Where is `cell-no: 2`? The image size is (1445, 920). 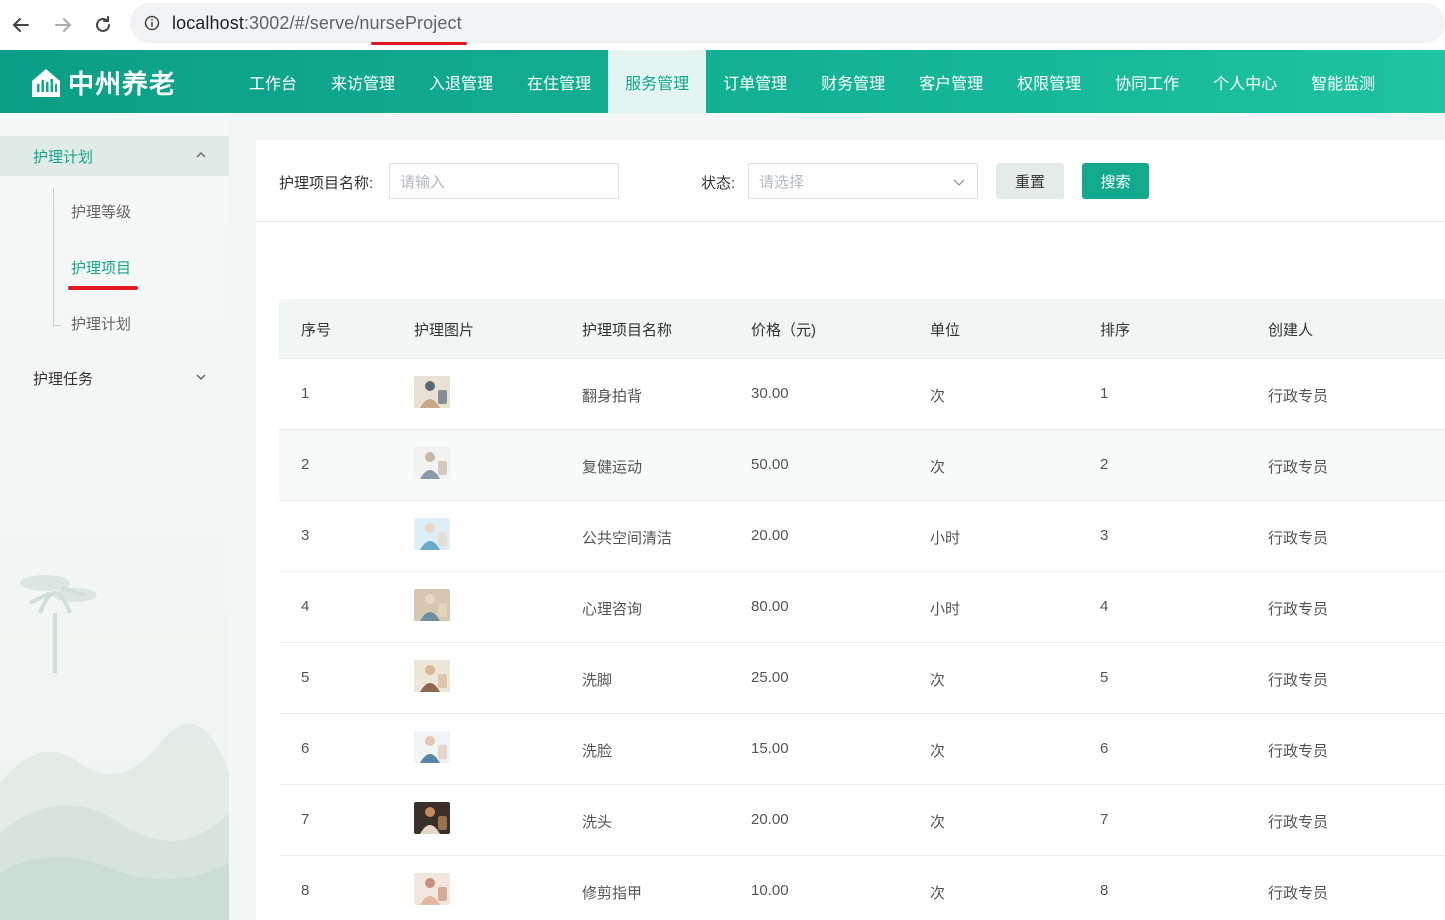
cell-no: 2 is located at coordinates (305, 464).